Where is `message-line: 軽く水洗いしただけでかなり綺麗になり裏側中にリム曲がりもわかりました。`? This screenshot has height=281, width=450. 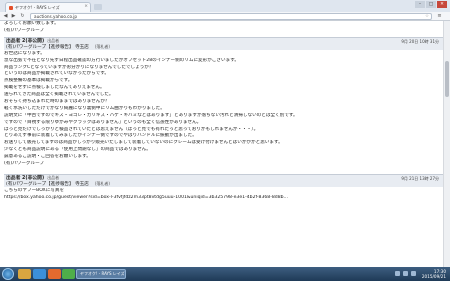
message-line: 軽く水洗いしただけでかなり綺麗になり裏側中にリム曲がりもわかりました。 is located at coordinates (84, 108).